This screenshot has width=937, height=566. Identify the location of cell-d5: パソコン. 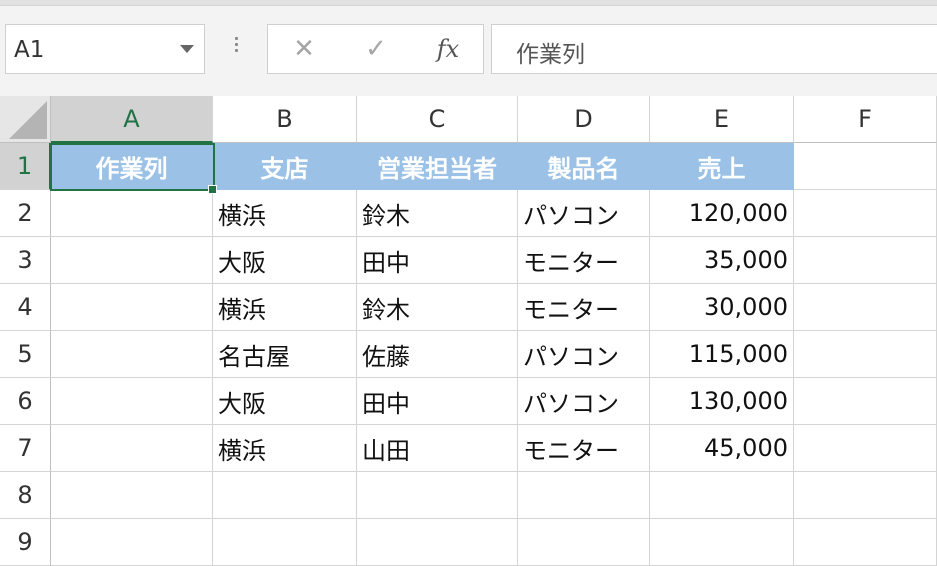
(584, 354).